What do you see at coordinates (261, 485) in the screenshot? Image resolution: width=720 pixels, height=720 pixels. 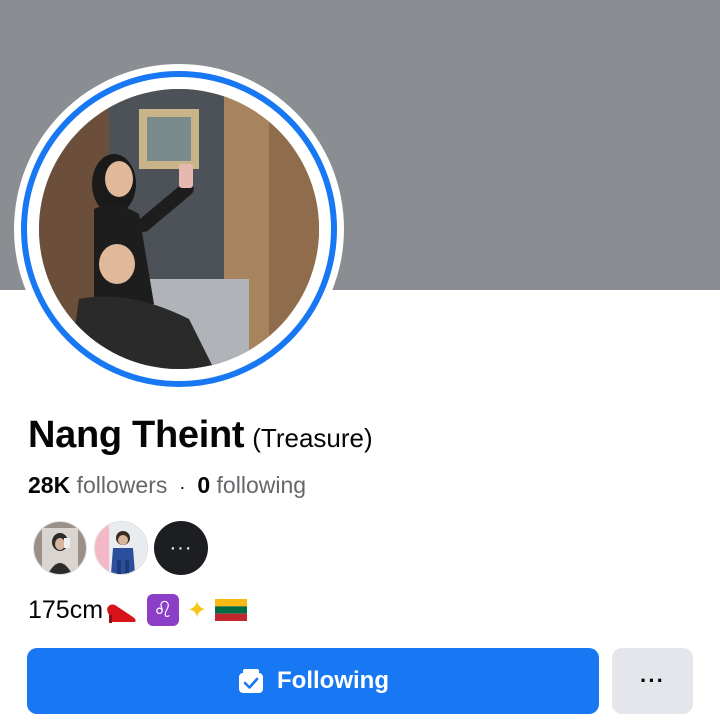 I see `following-label: following` at bounding box center [261, 485].